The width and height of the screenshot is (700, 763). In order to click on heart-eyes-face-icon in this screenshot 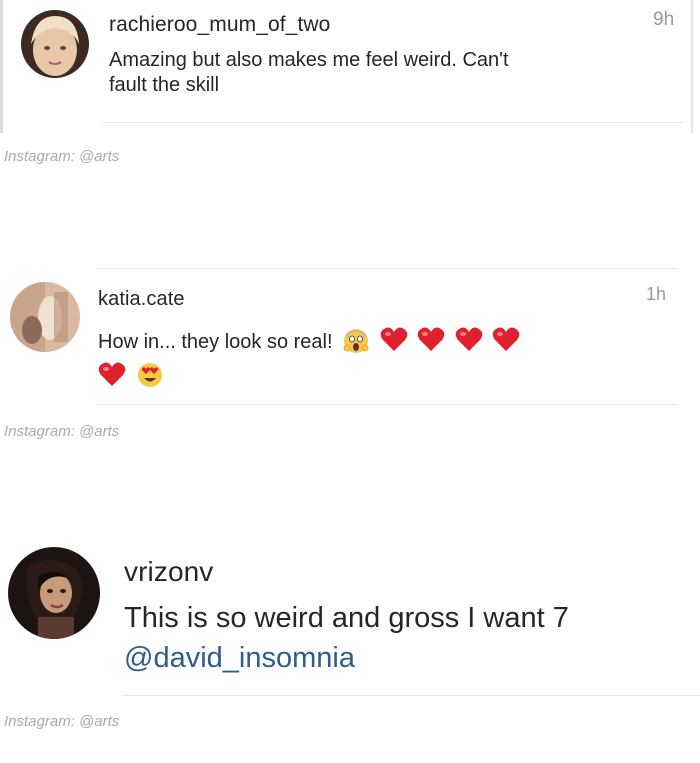, I will do `click(150, 375)`.